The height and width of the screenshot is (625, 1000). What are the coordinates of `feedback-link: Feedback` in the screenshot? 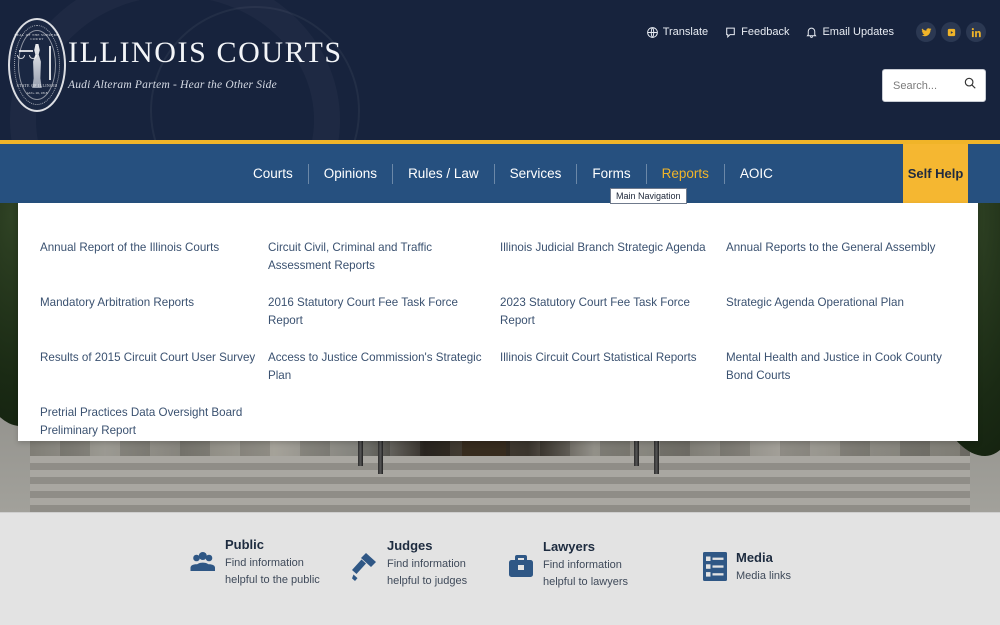 It's located at (756, 32).